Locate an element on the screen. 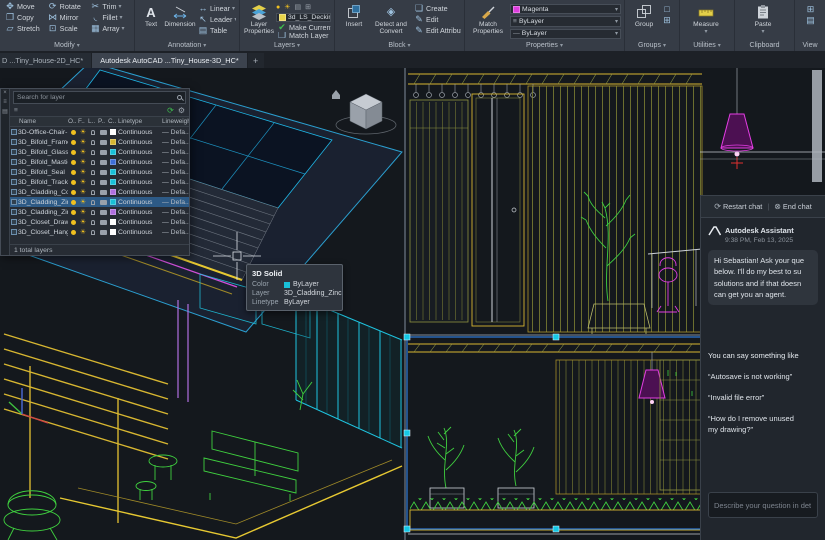  panel-label-groups: Groups is located at coordinates (652, 45).